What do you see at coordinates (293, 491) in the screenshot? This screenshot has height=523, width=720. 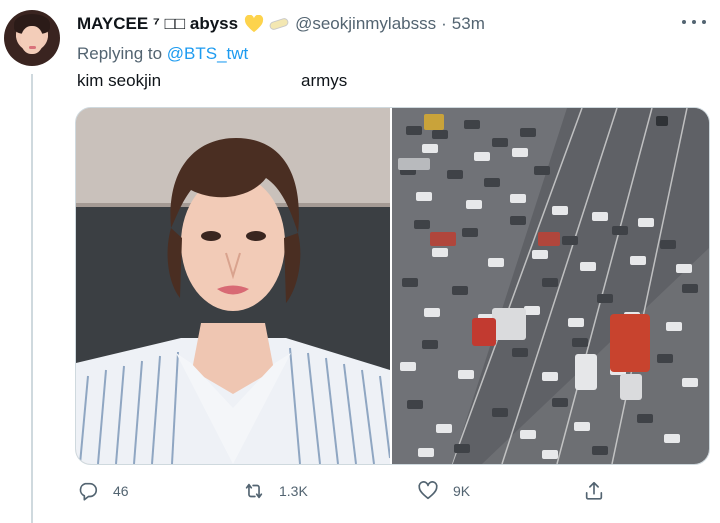 I see `retweet-count: 1.3K` at bounding box center [293, 491].